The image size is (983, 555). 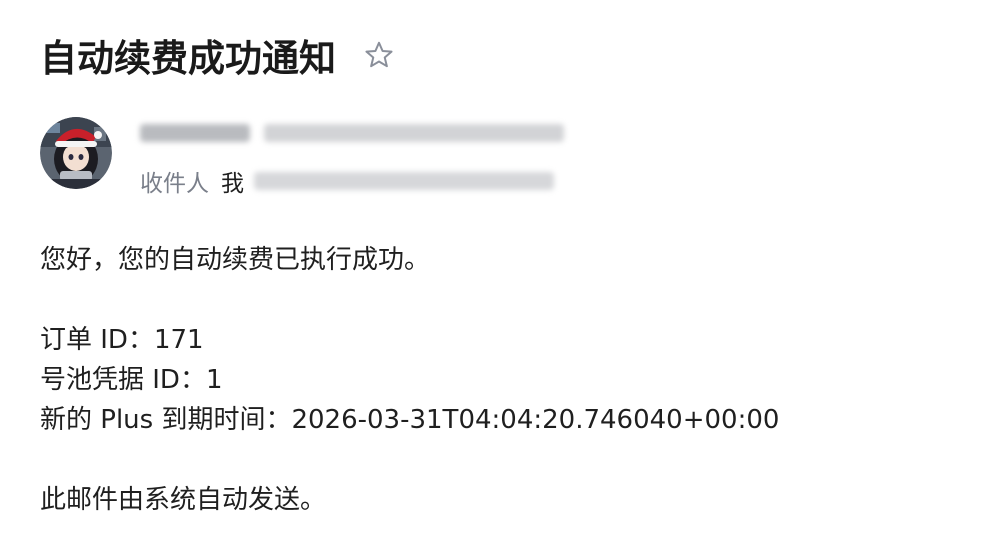 I want to click on star-icon, so click(x=379, y=55).